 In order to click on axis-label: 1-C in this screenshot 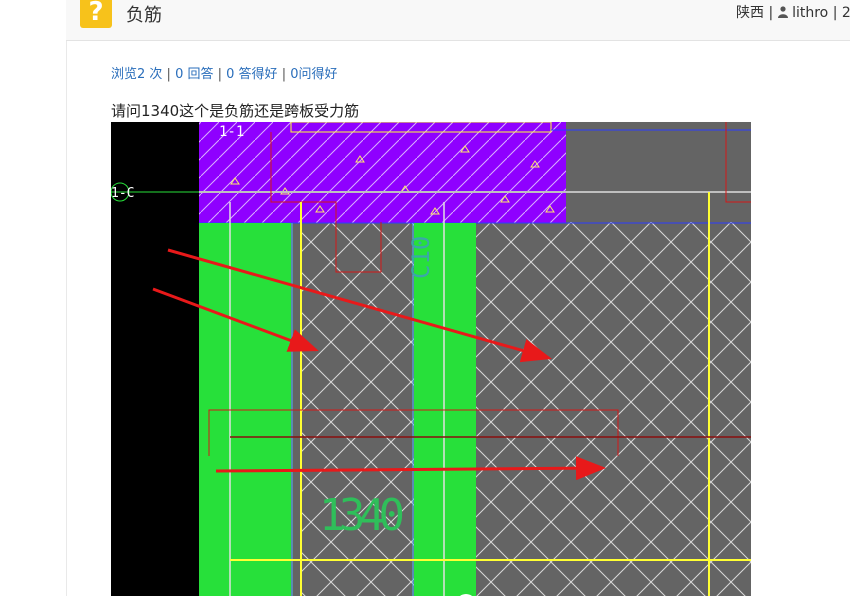, I will do `click(122, 193)`.